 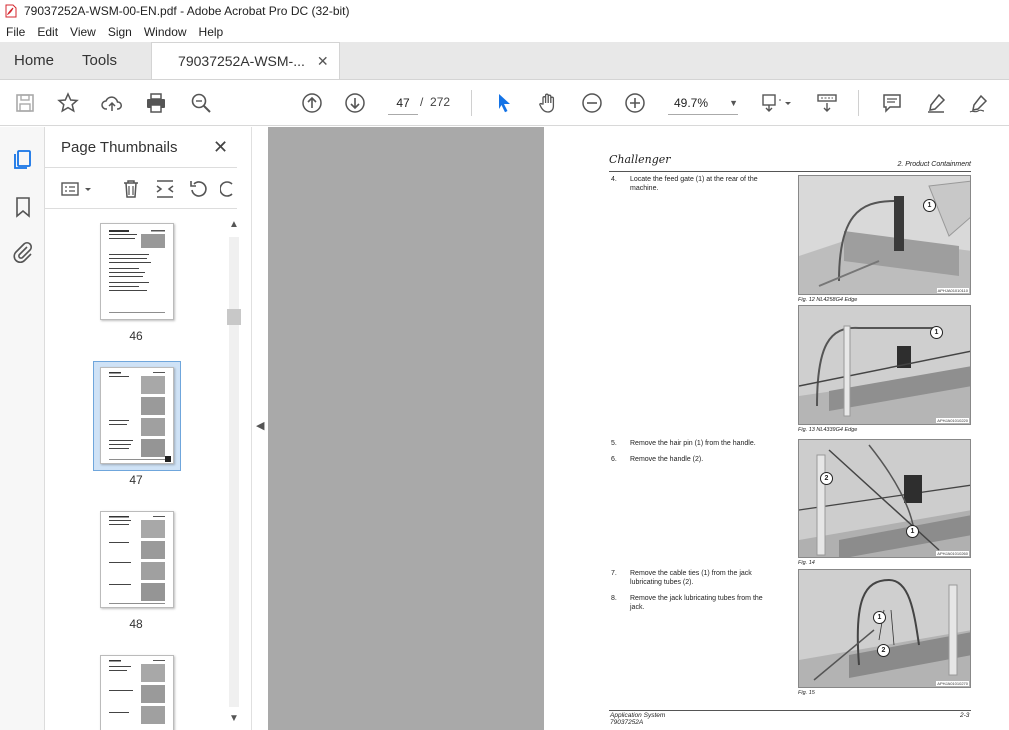 What do you see at coordinates (471, 103) in the screenshot?
I see `toolbar-divider` at bounding box center [471, 103].